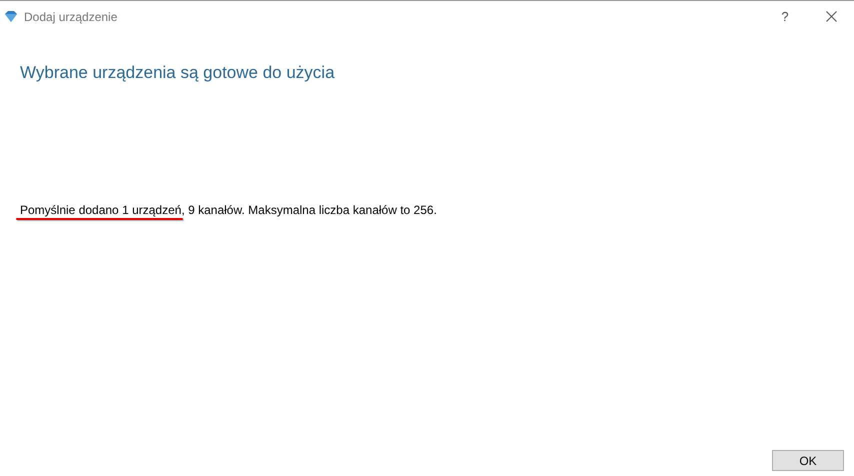  What do you see at coordinates (228, 210) in the screenshot?
I see `status-message: Pomyślnie dodano 1 urządzeń, 9 kanałów. Maksymalna liczba kanałów to 256.` at bounding box center [228, 210].